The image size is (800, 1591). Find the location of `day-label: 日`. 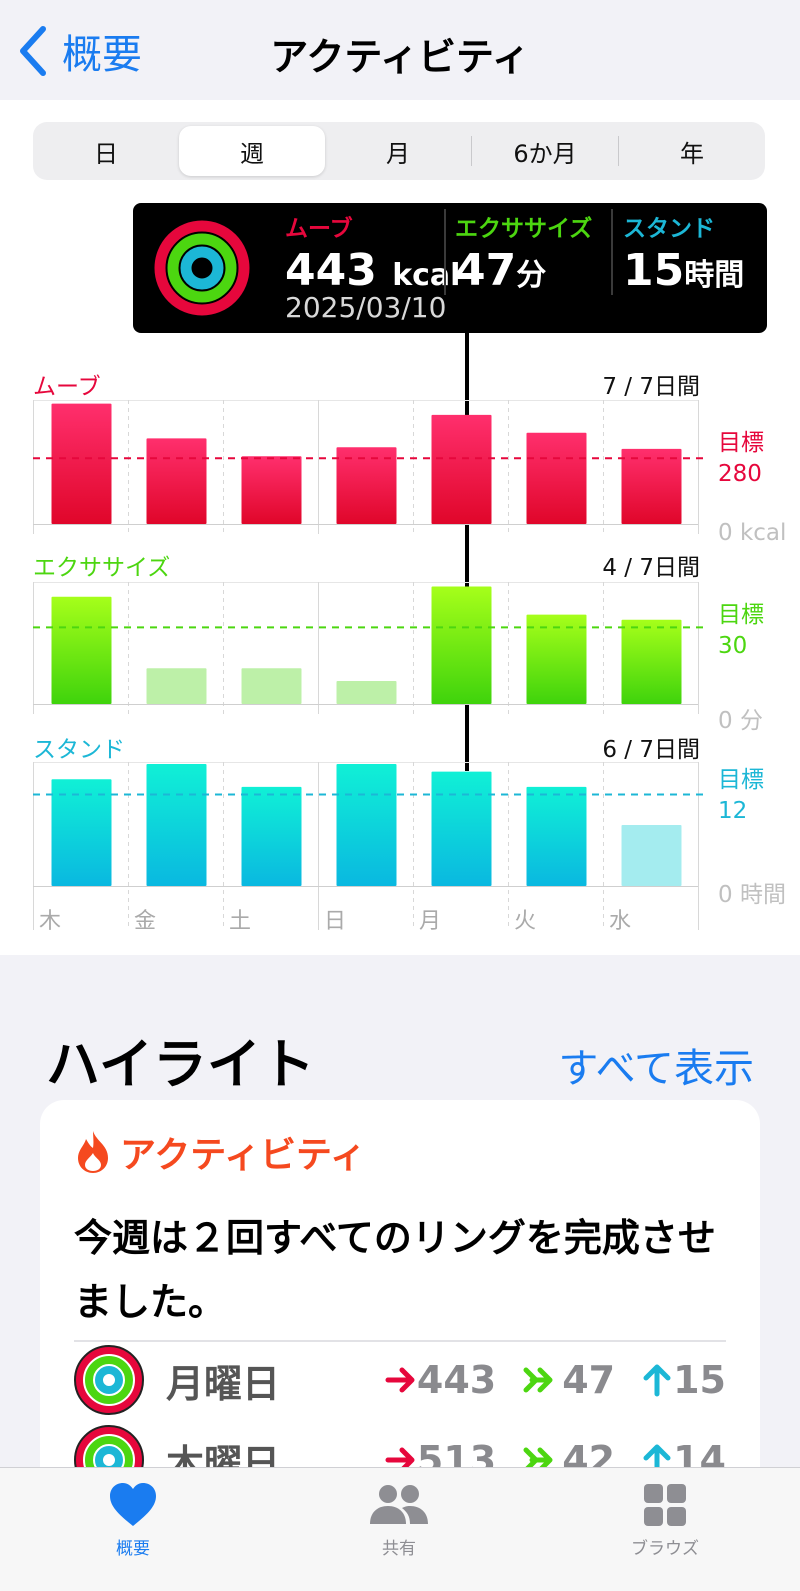

day-label: 日 is located at coordinates (335, 921).